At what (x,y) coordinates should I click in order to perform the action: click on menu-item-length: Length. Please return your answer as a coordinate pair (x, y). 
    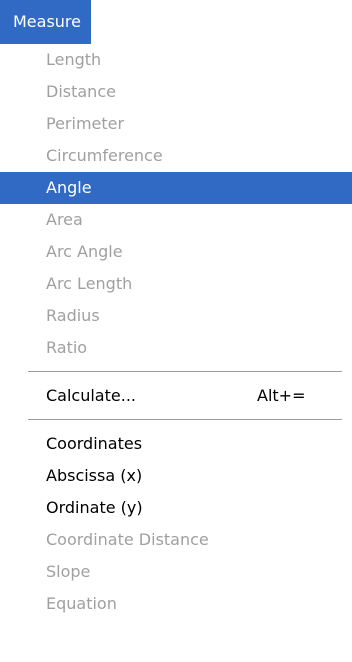
    Looking at the image, I should click on (74, 59).